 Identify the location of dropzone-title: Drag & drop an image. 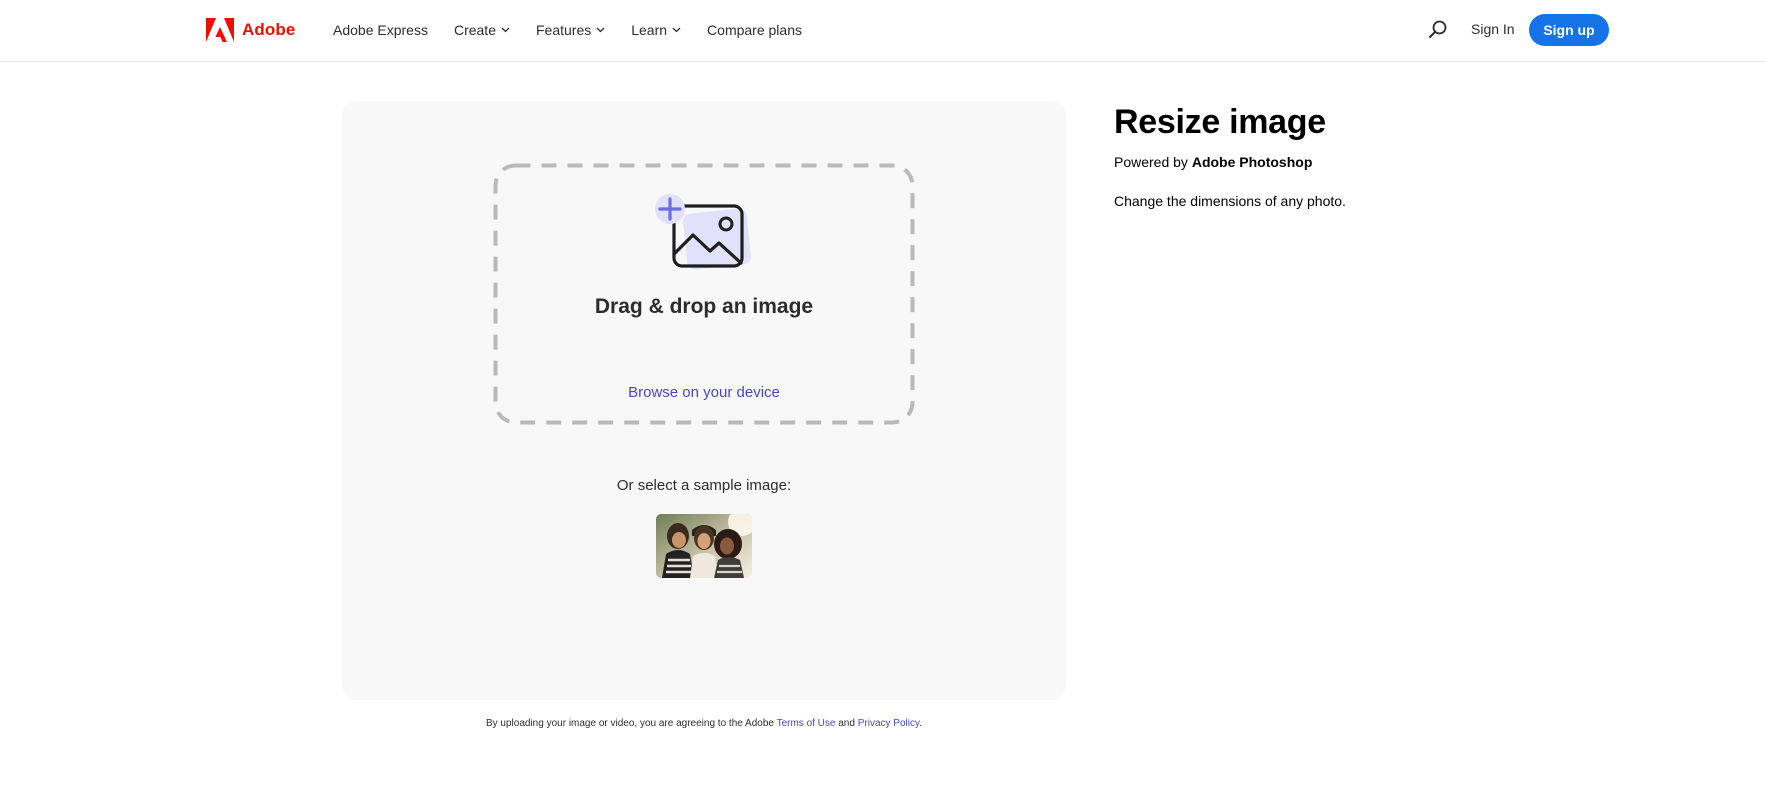
(704, 306).